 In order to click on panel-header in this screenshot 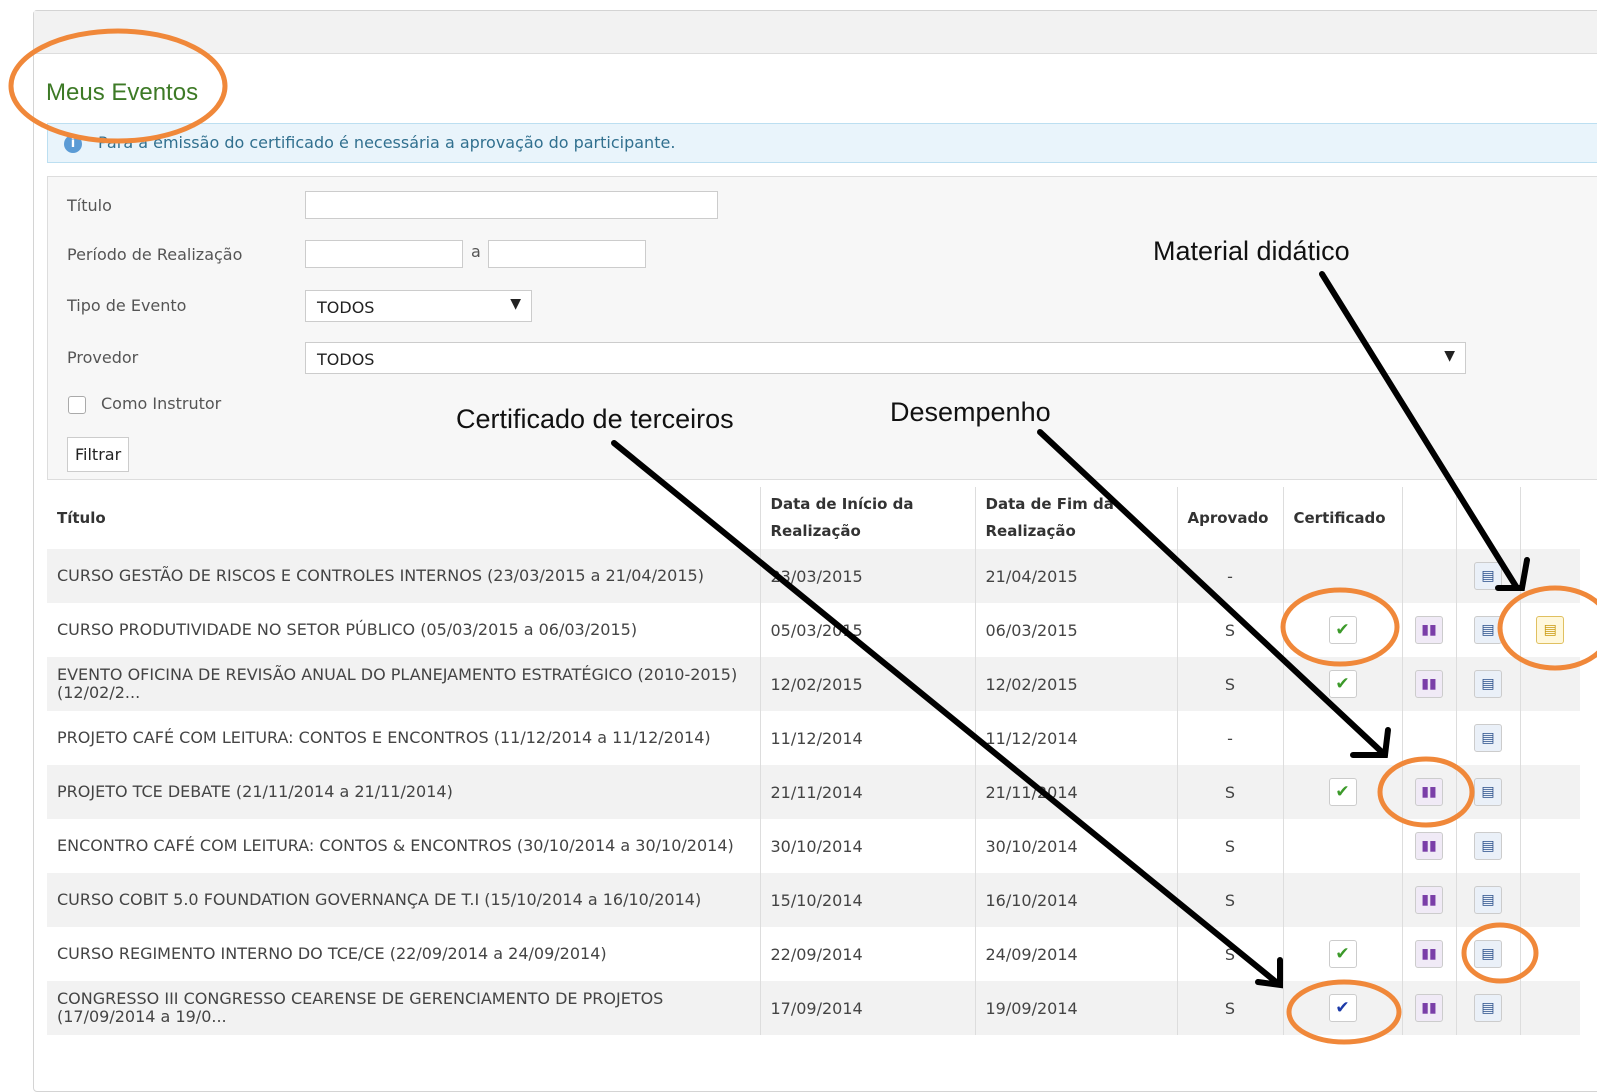, I will do `click(815, 32)`.